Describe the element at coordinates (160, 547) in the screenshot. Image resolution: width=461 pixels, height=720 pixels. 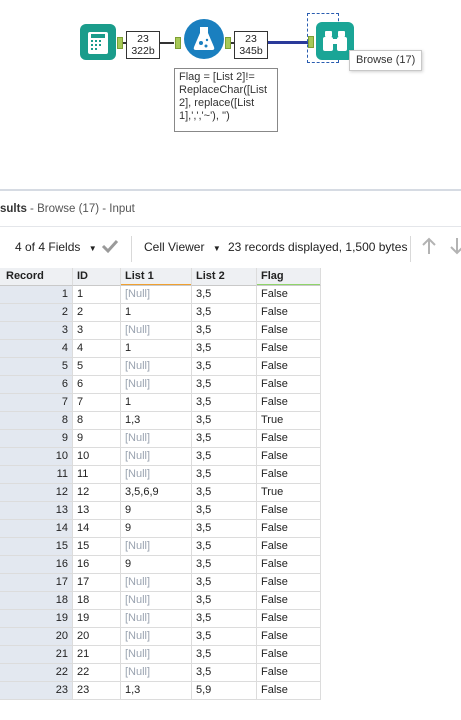
I see `table-row: 15 15 [Null] 3,5 False` at that location.